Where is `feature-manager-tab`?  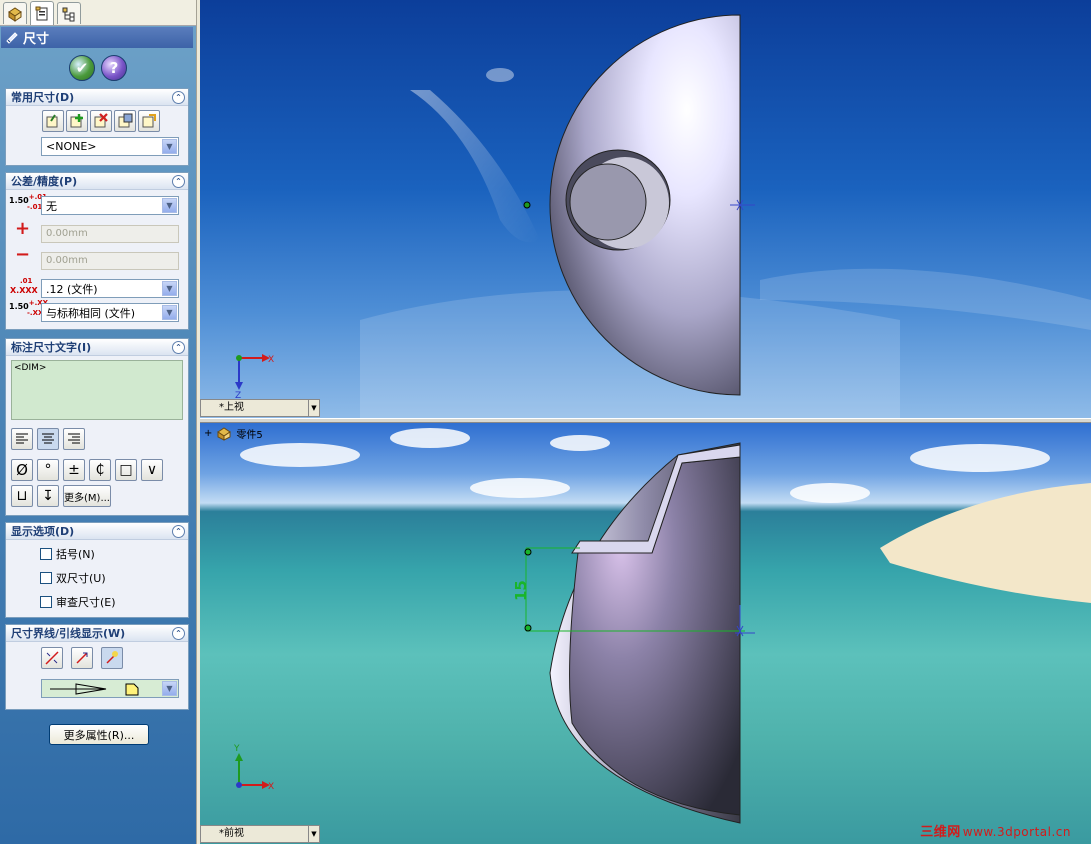
feature-manager-tab is located at coordinates (15, 13).